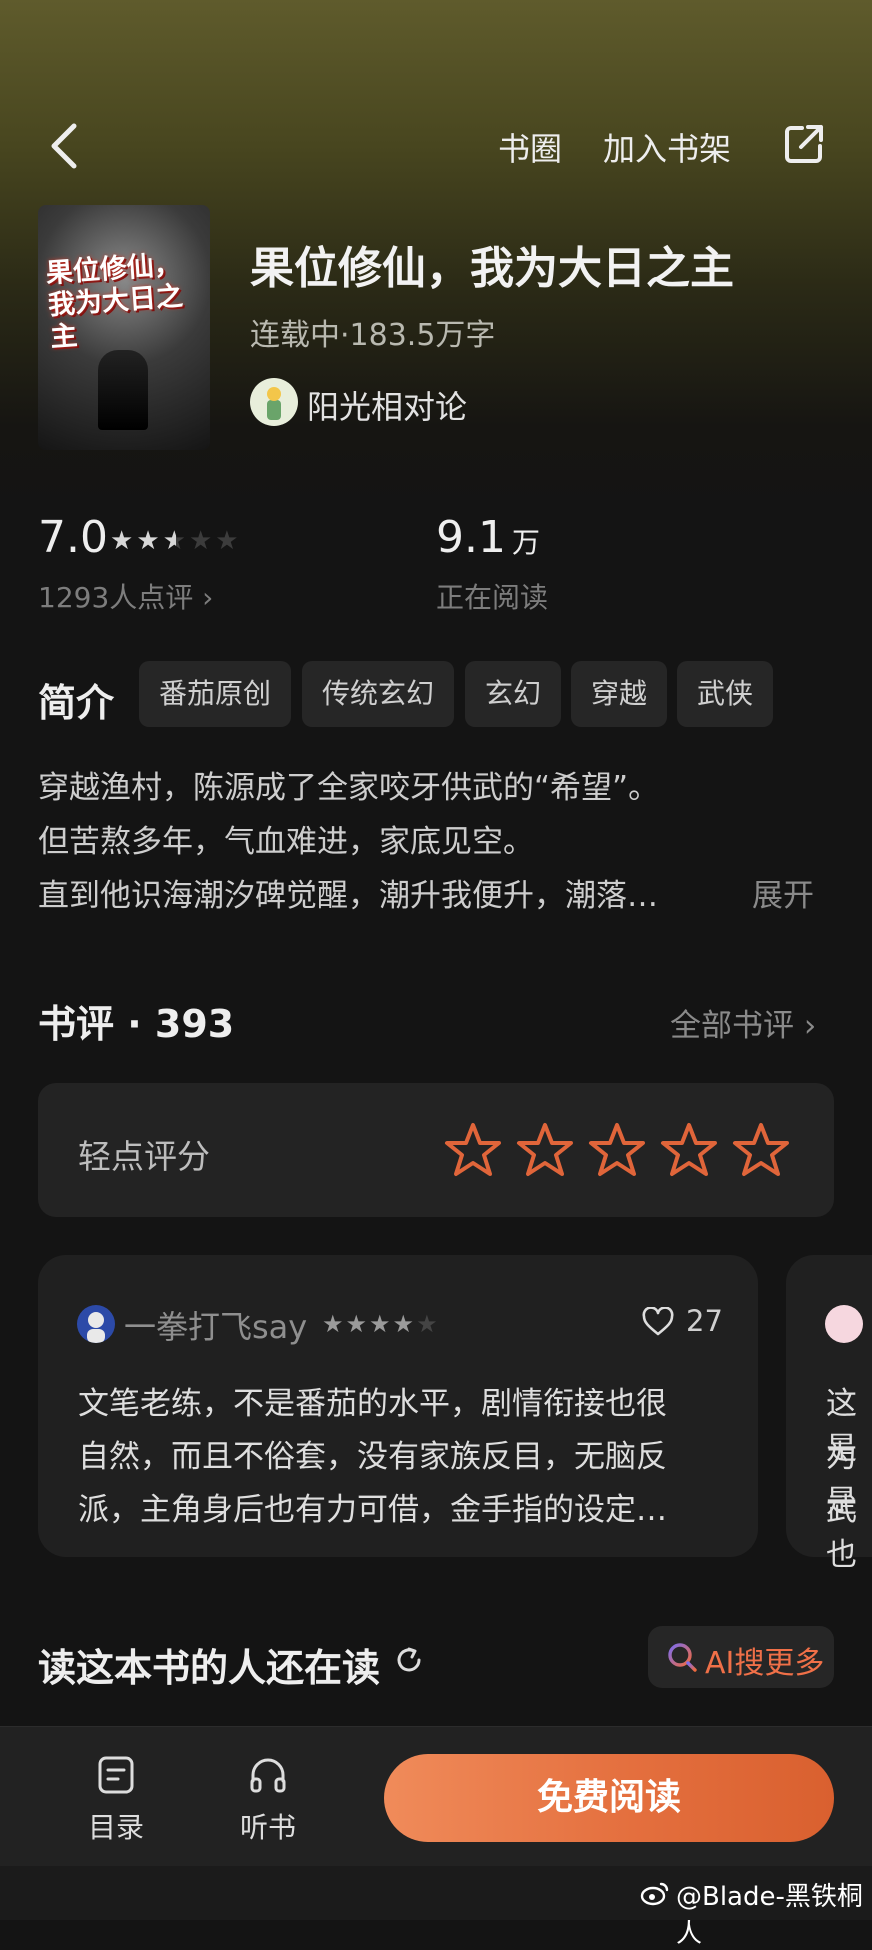 Image resolution: width=872 pixels, height=1950 pixels. What do you see at coordinates (492, 268) in the screenshot?
I see `book-title: 果位修仙，我为大日之主` at bounding box center [492, 268].